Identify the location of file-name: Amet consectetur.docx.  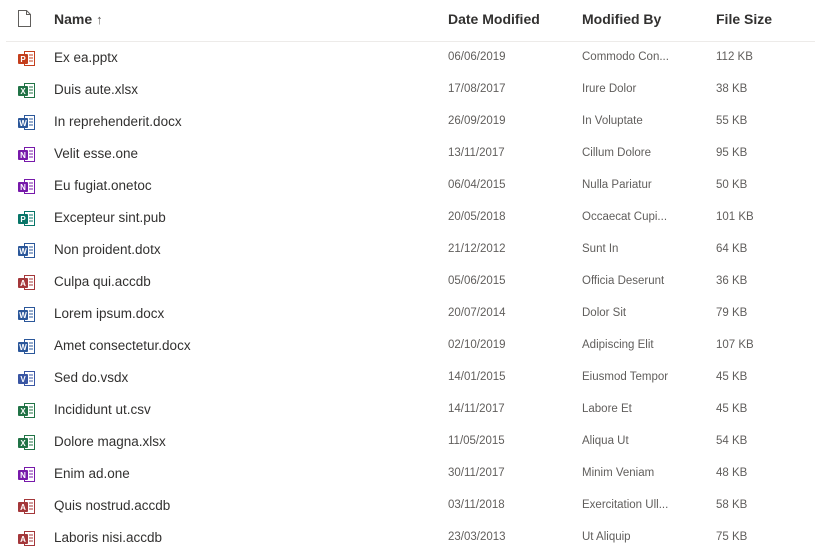
(122, 345).